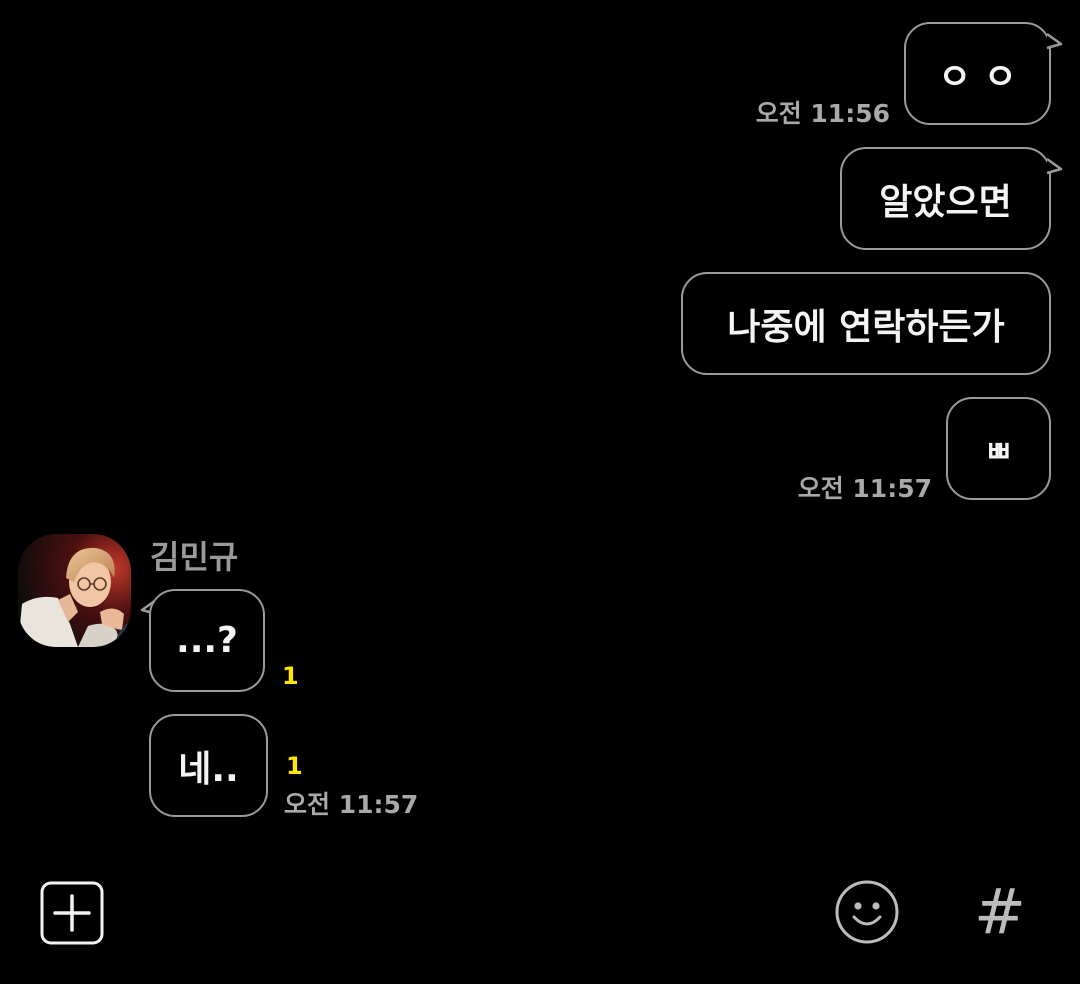  I want to click on hashtag-icon: #, so click(1000, 911).